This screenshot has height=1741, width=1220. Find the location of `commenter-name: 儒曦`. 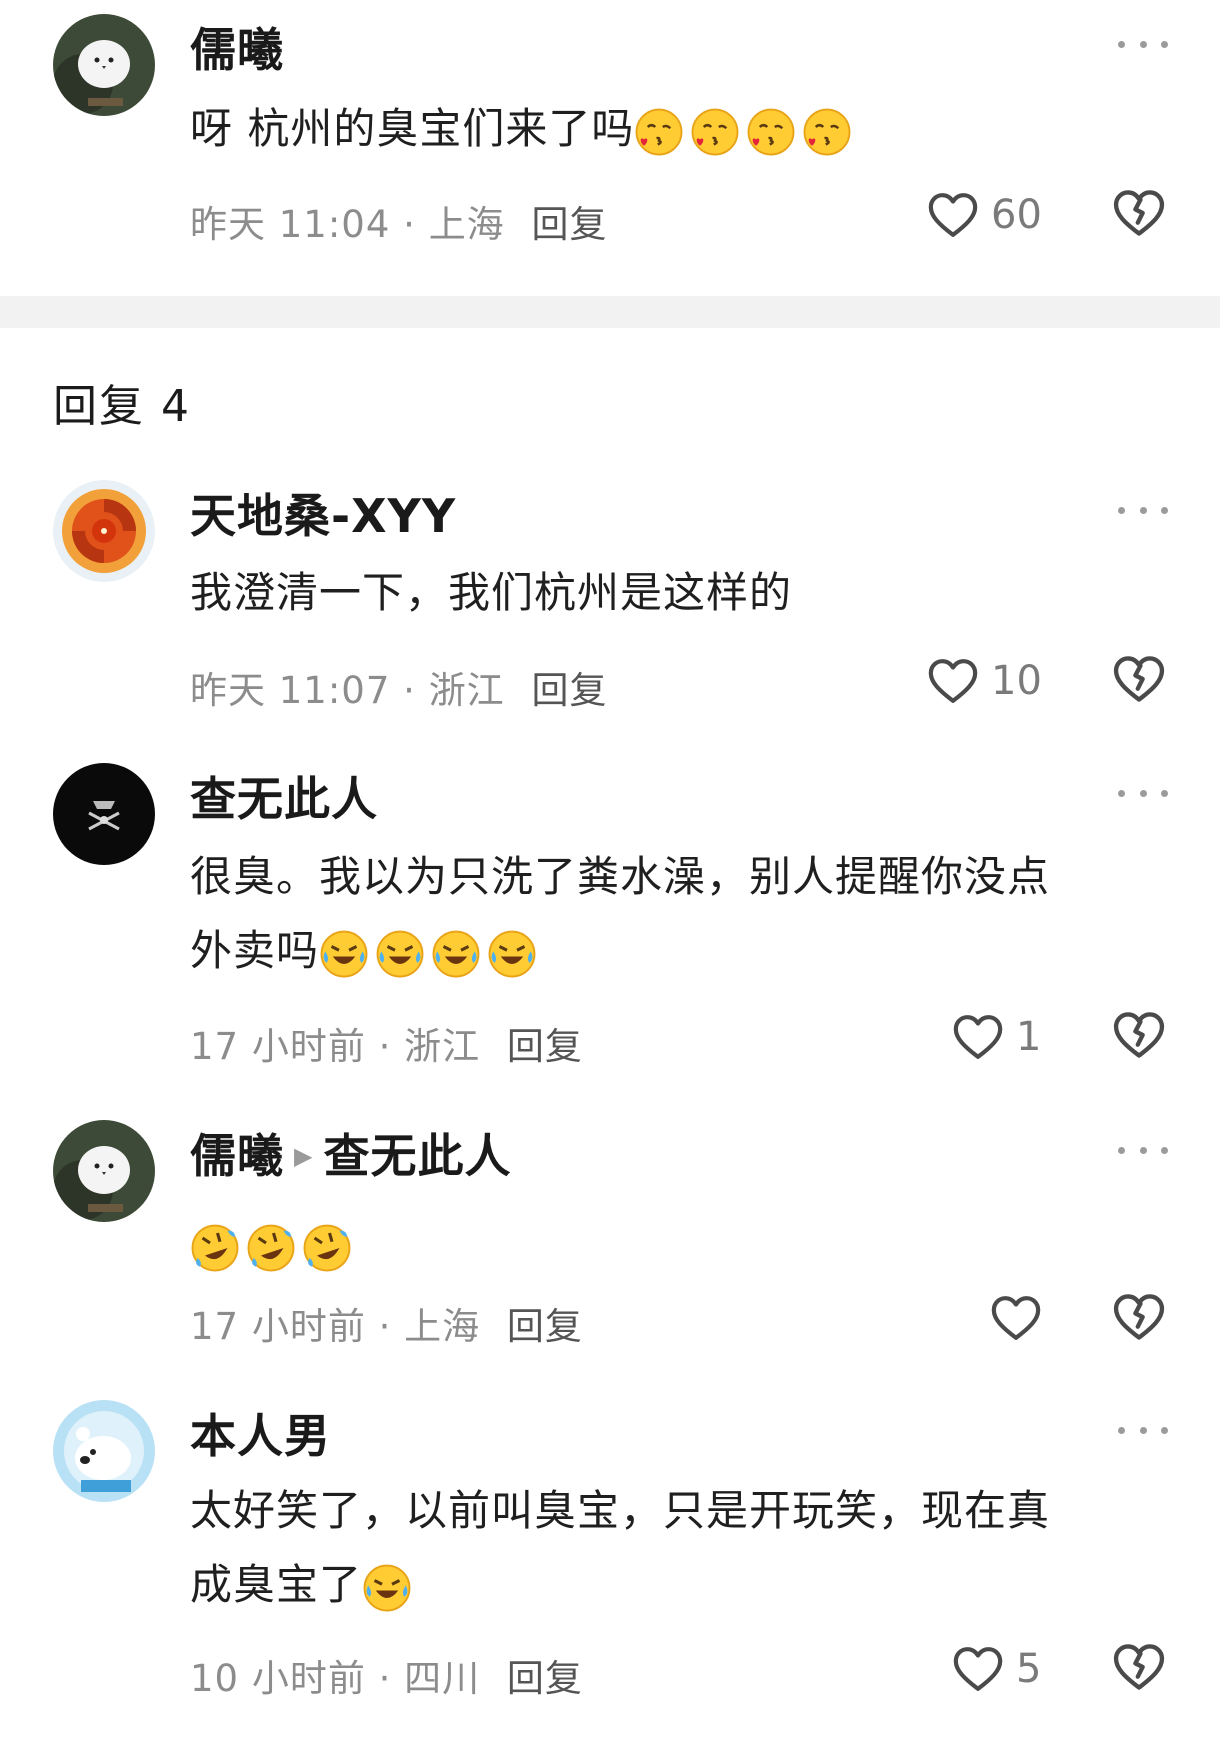

commenter-name: 儒曦 is located at coordinates (237, 47).